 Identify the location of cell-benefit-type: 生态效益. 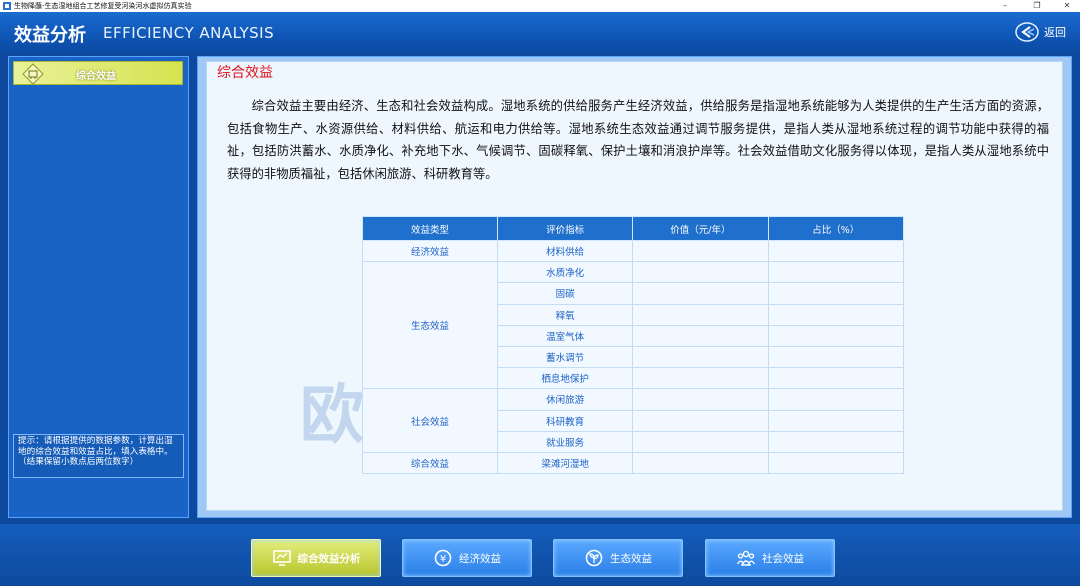
(430, 325).